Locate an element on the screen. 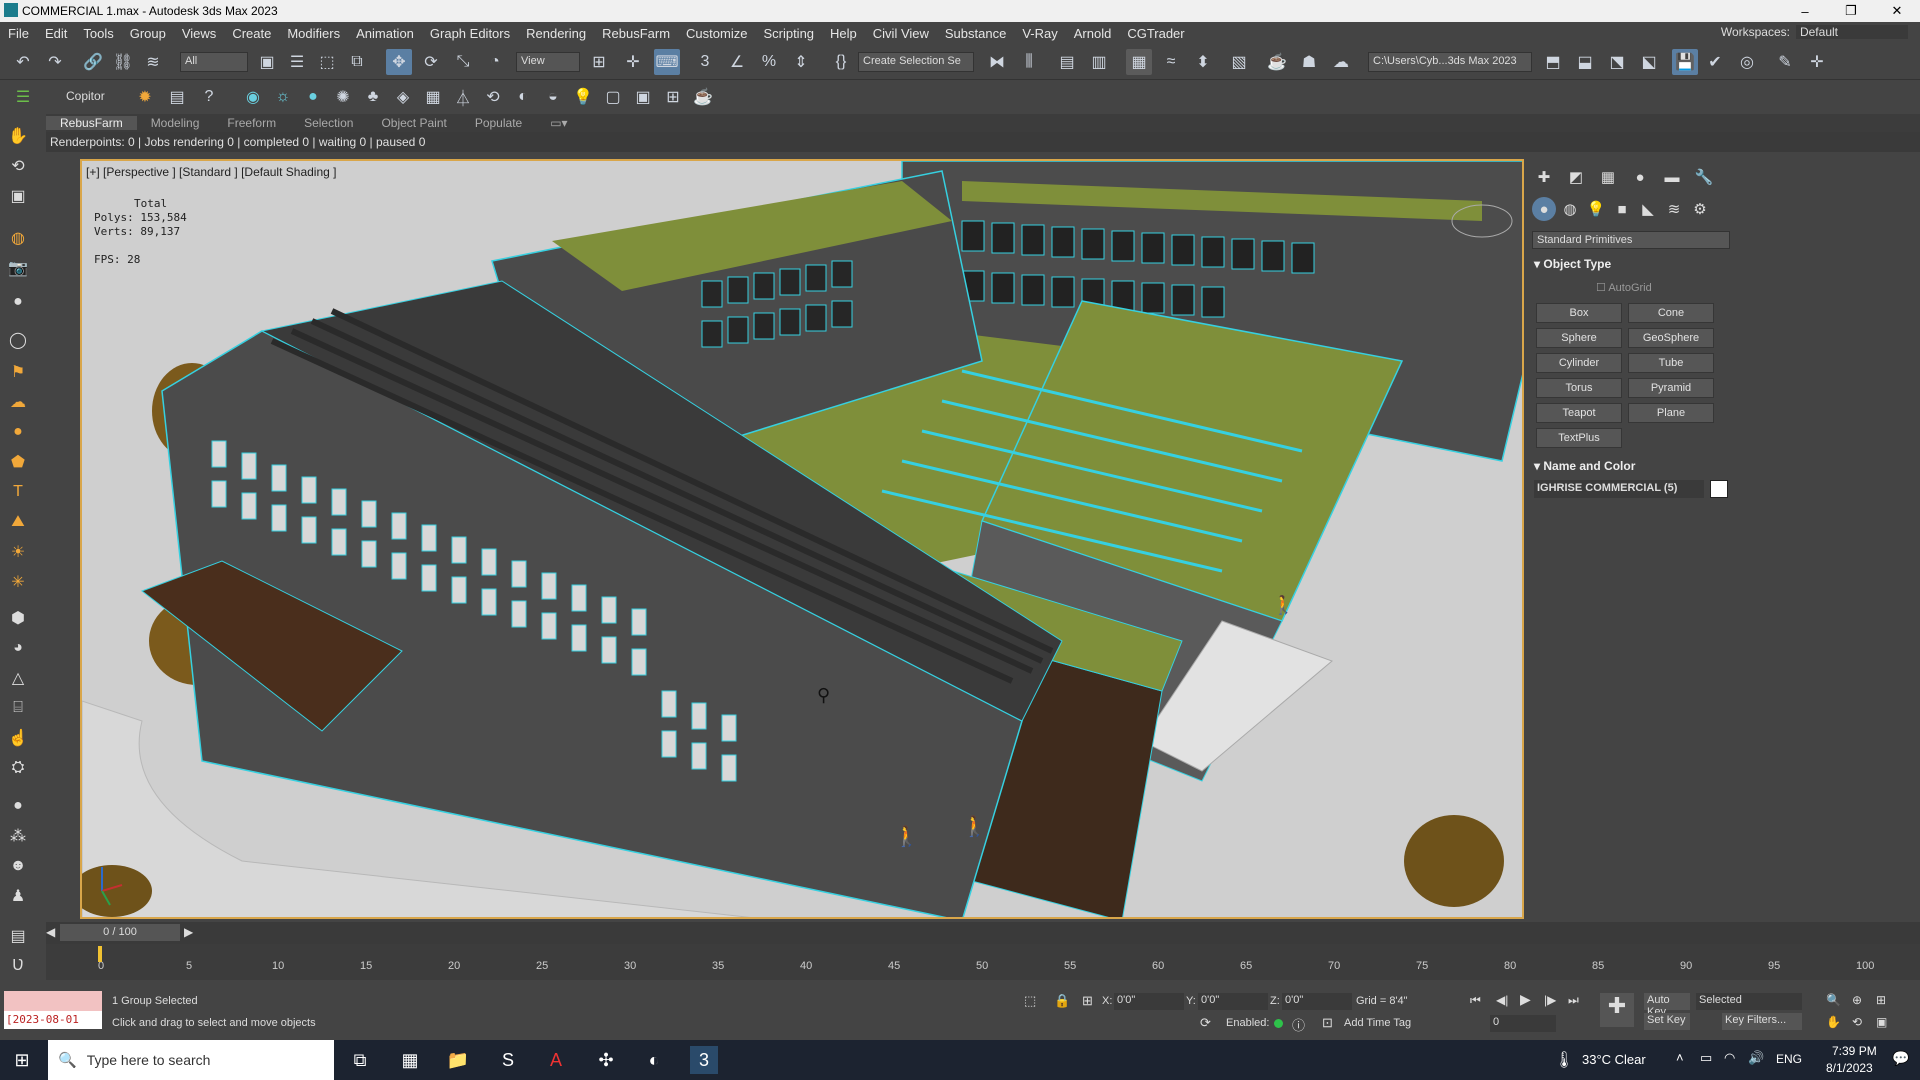  vray-grid-icon: ⊞ is located at coordinates (673, 97).